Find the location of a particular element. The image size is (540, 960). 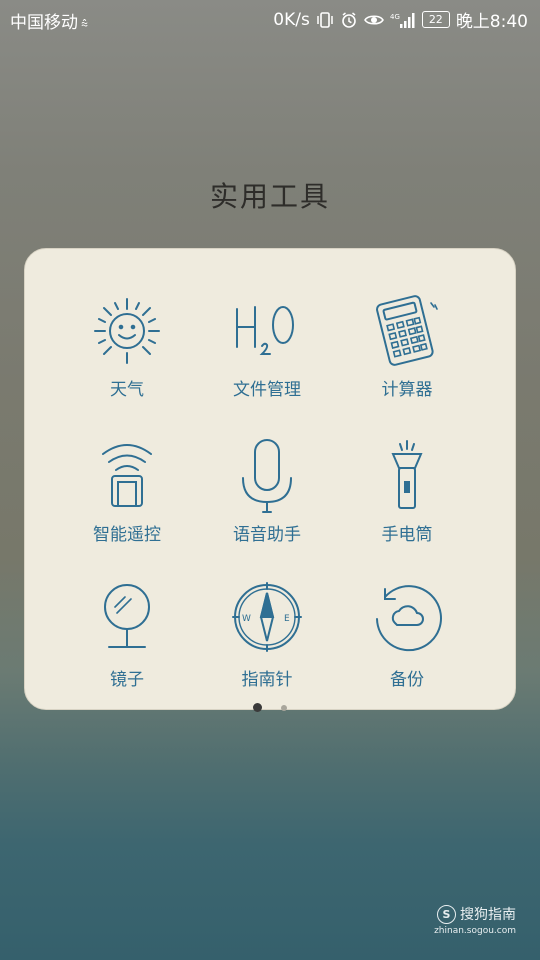

carrier-label: 中国移动 is located at coordinates (44, 23).